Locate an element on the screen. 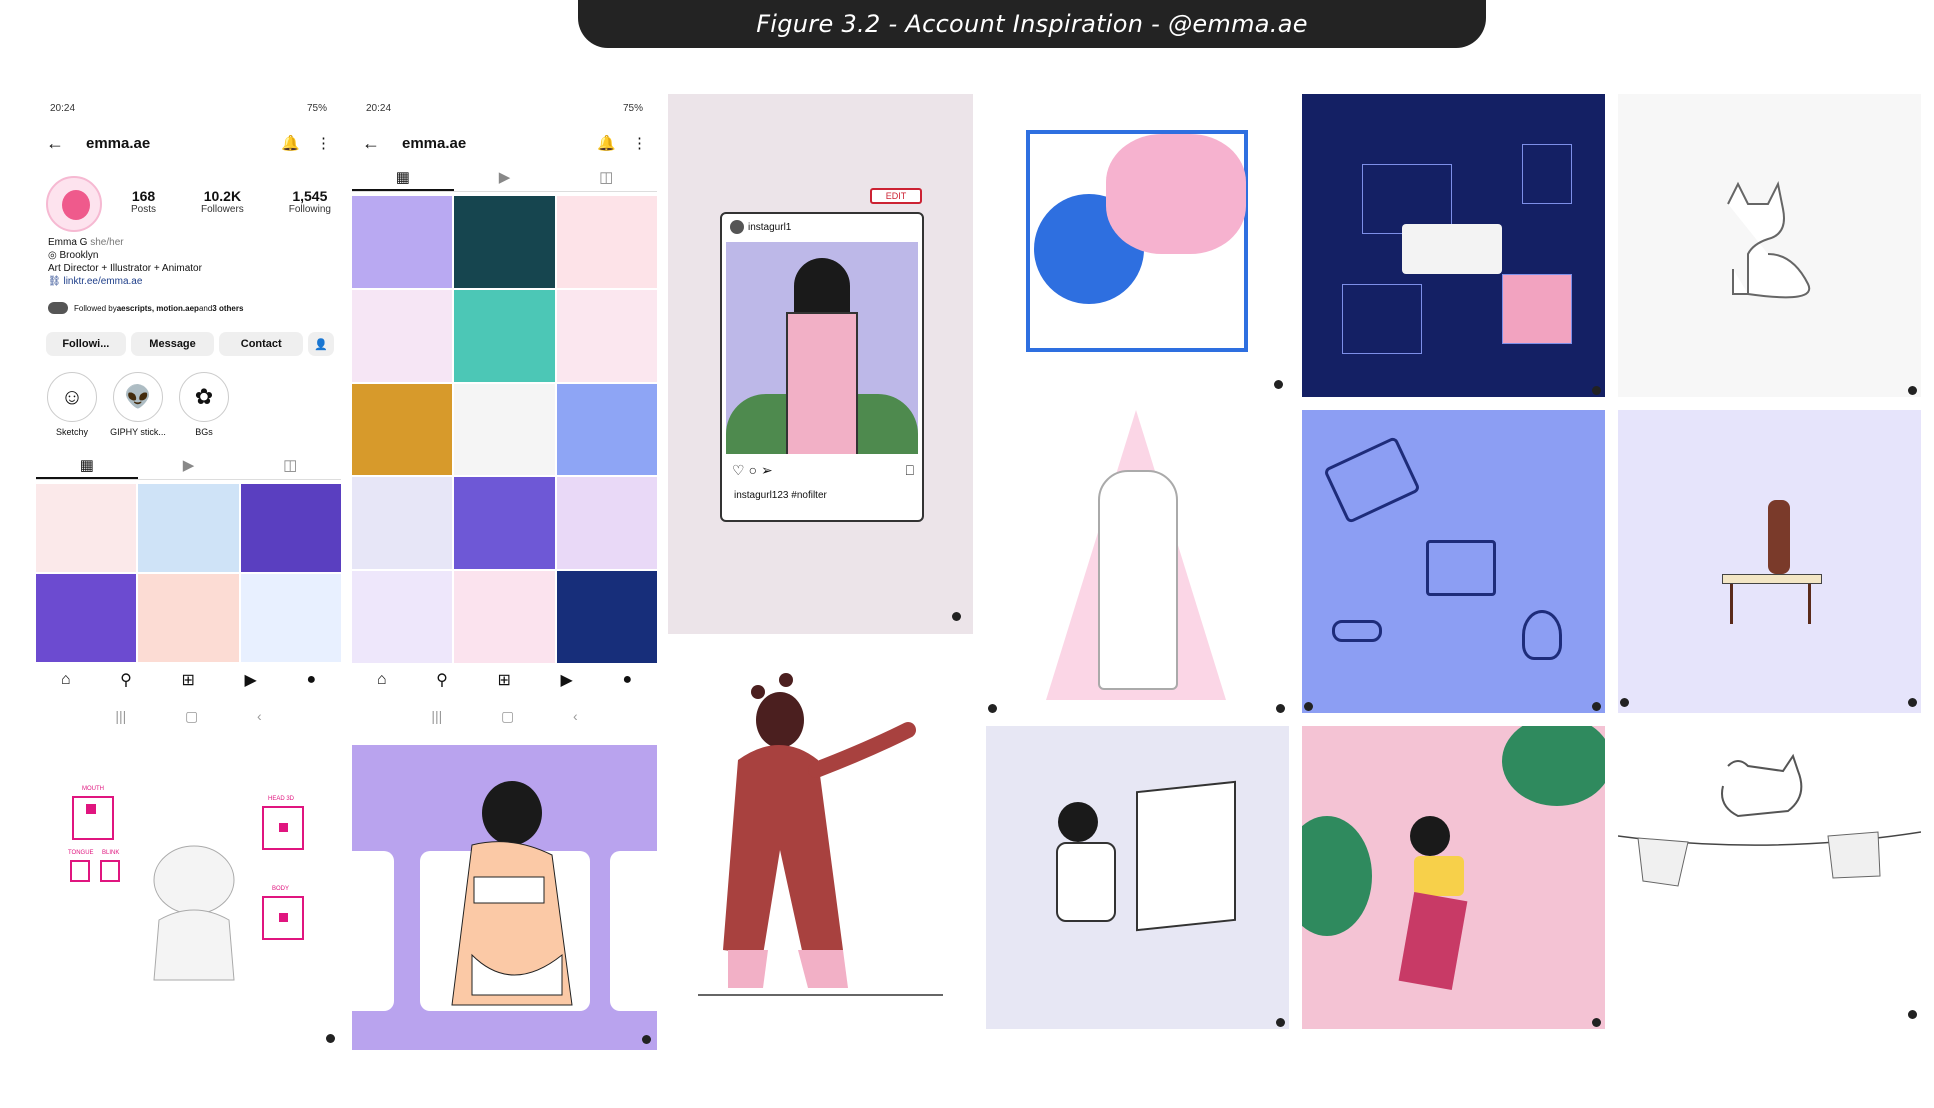  contact-button: Contact is located at coordinates (261, 344).